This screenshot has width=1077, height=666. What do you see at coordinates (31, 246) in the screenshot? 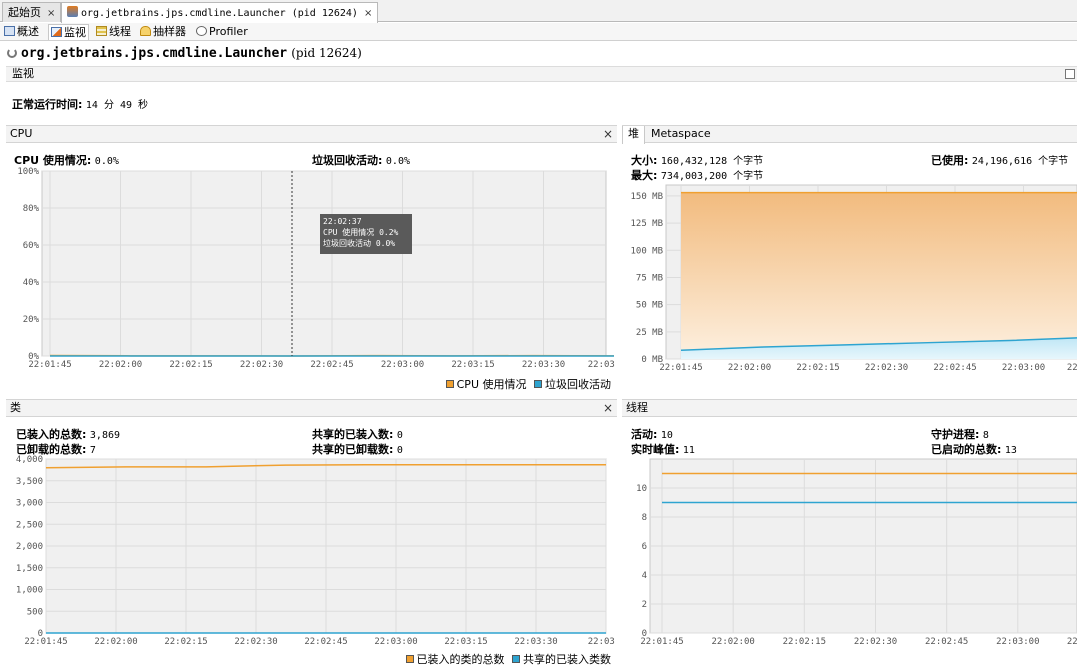
I see `y-tick-label: 60%` at bounding box center [31, 246].